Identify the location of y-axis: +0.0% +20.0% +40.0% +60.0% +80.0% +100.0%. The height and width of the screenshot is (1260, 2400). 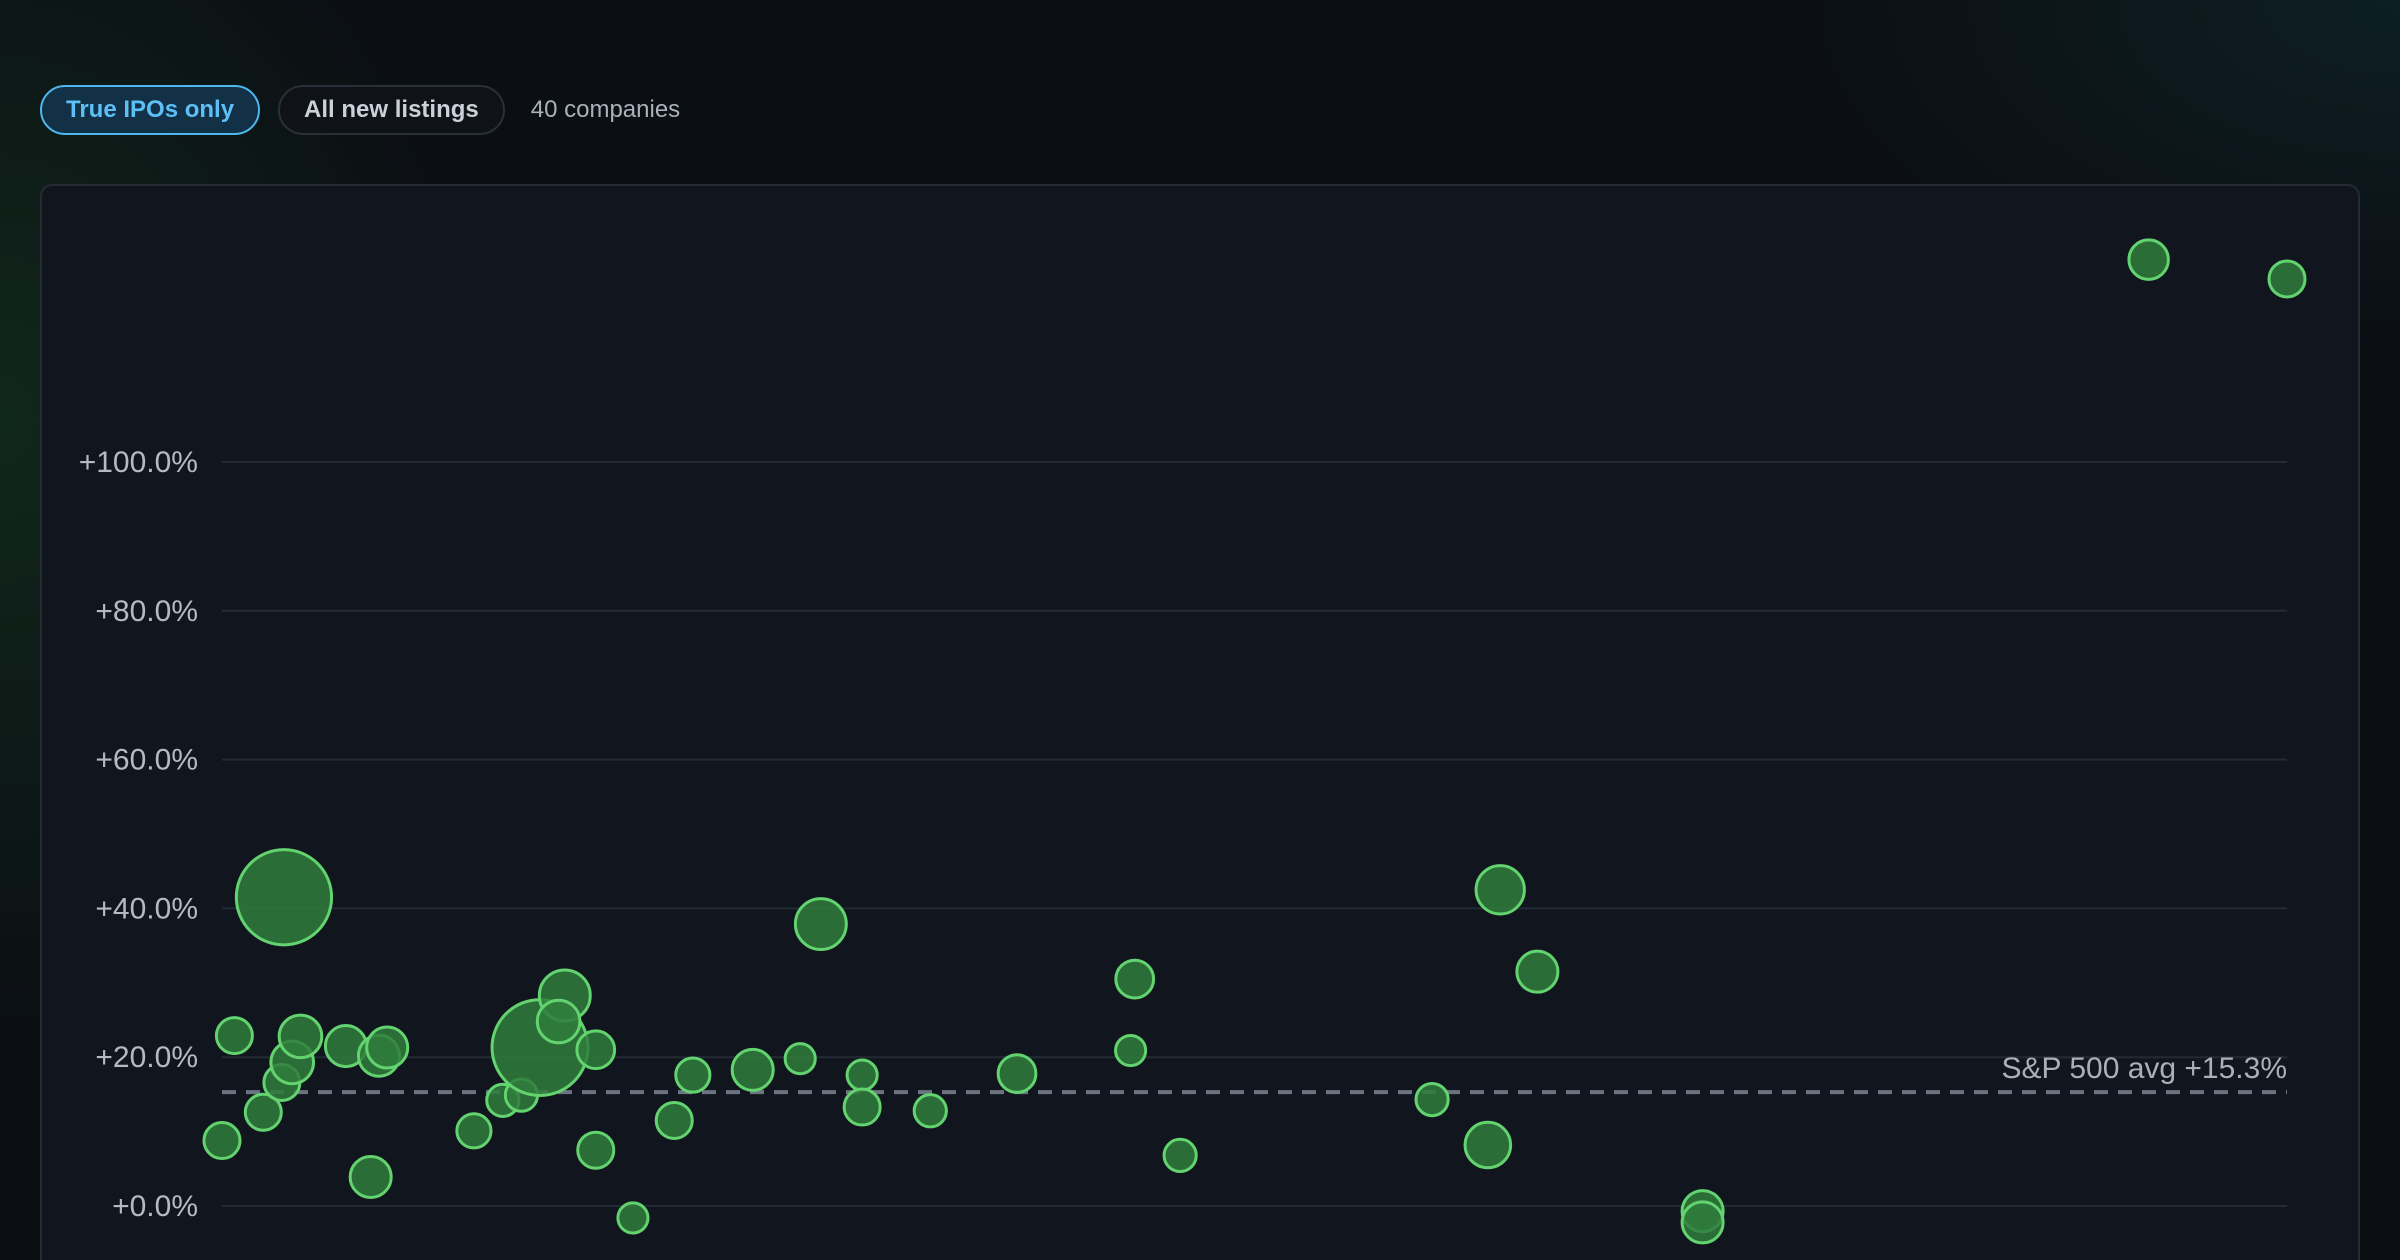
(138, 834).